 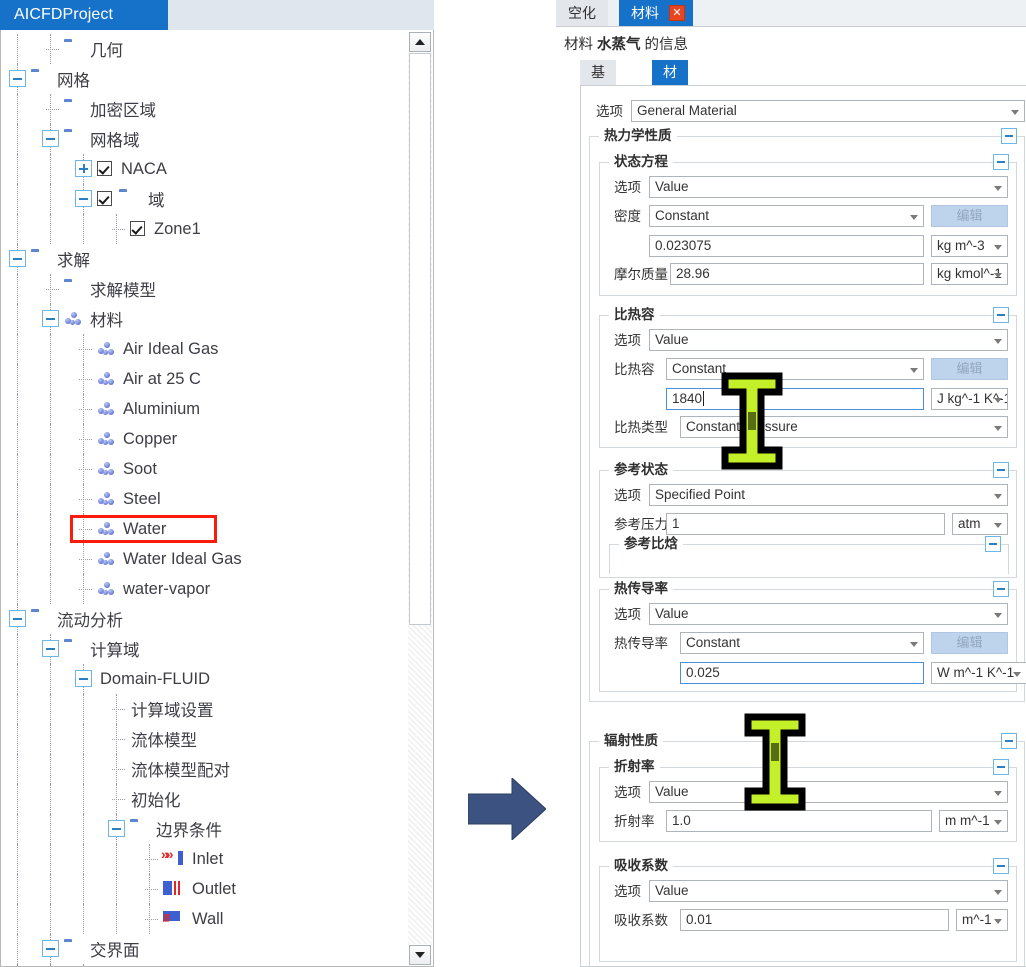 I want to click on cp-method-combo: Constant, so click(x=795, y=369).